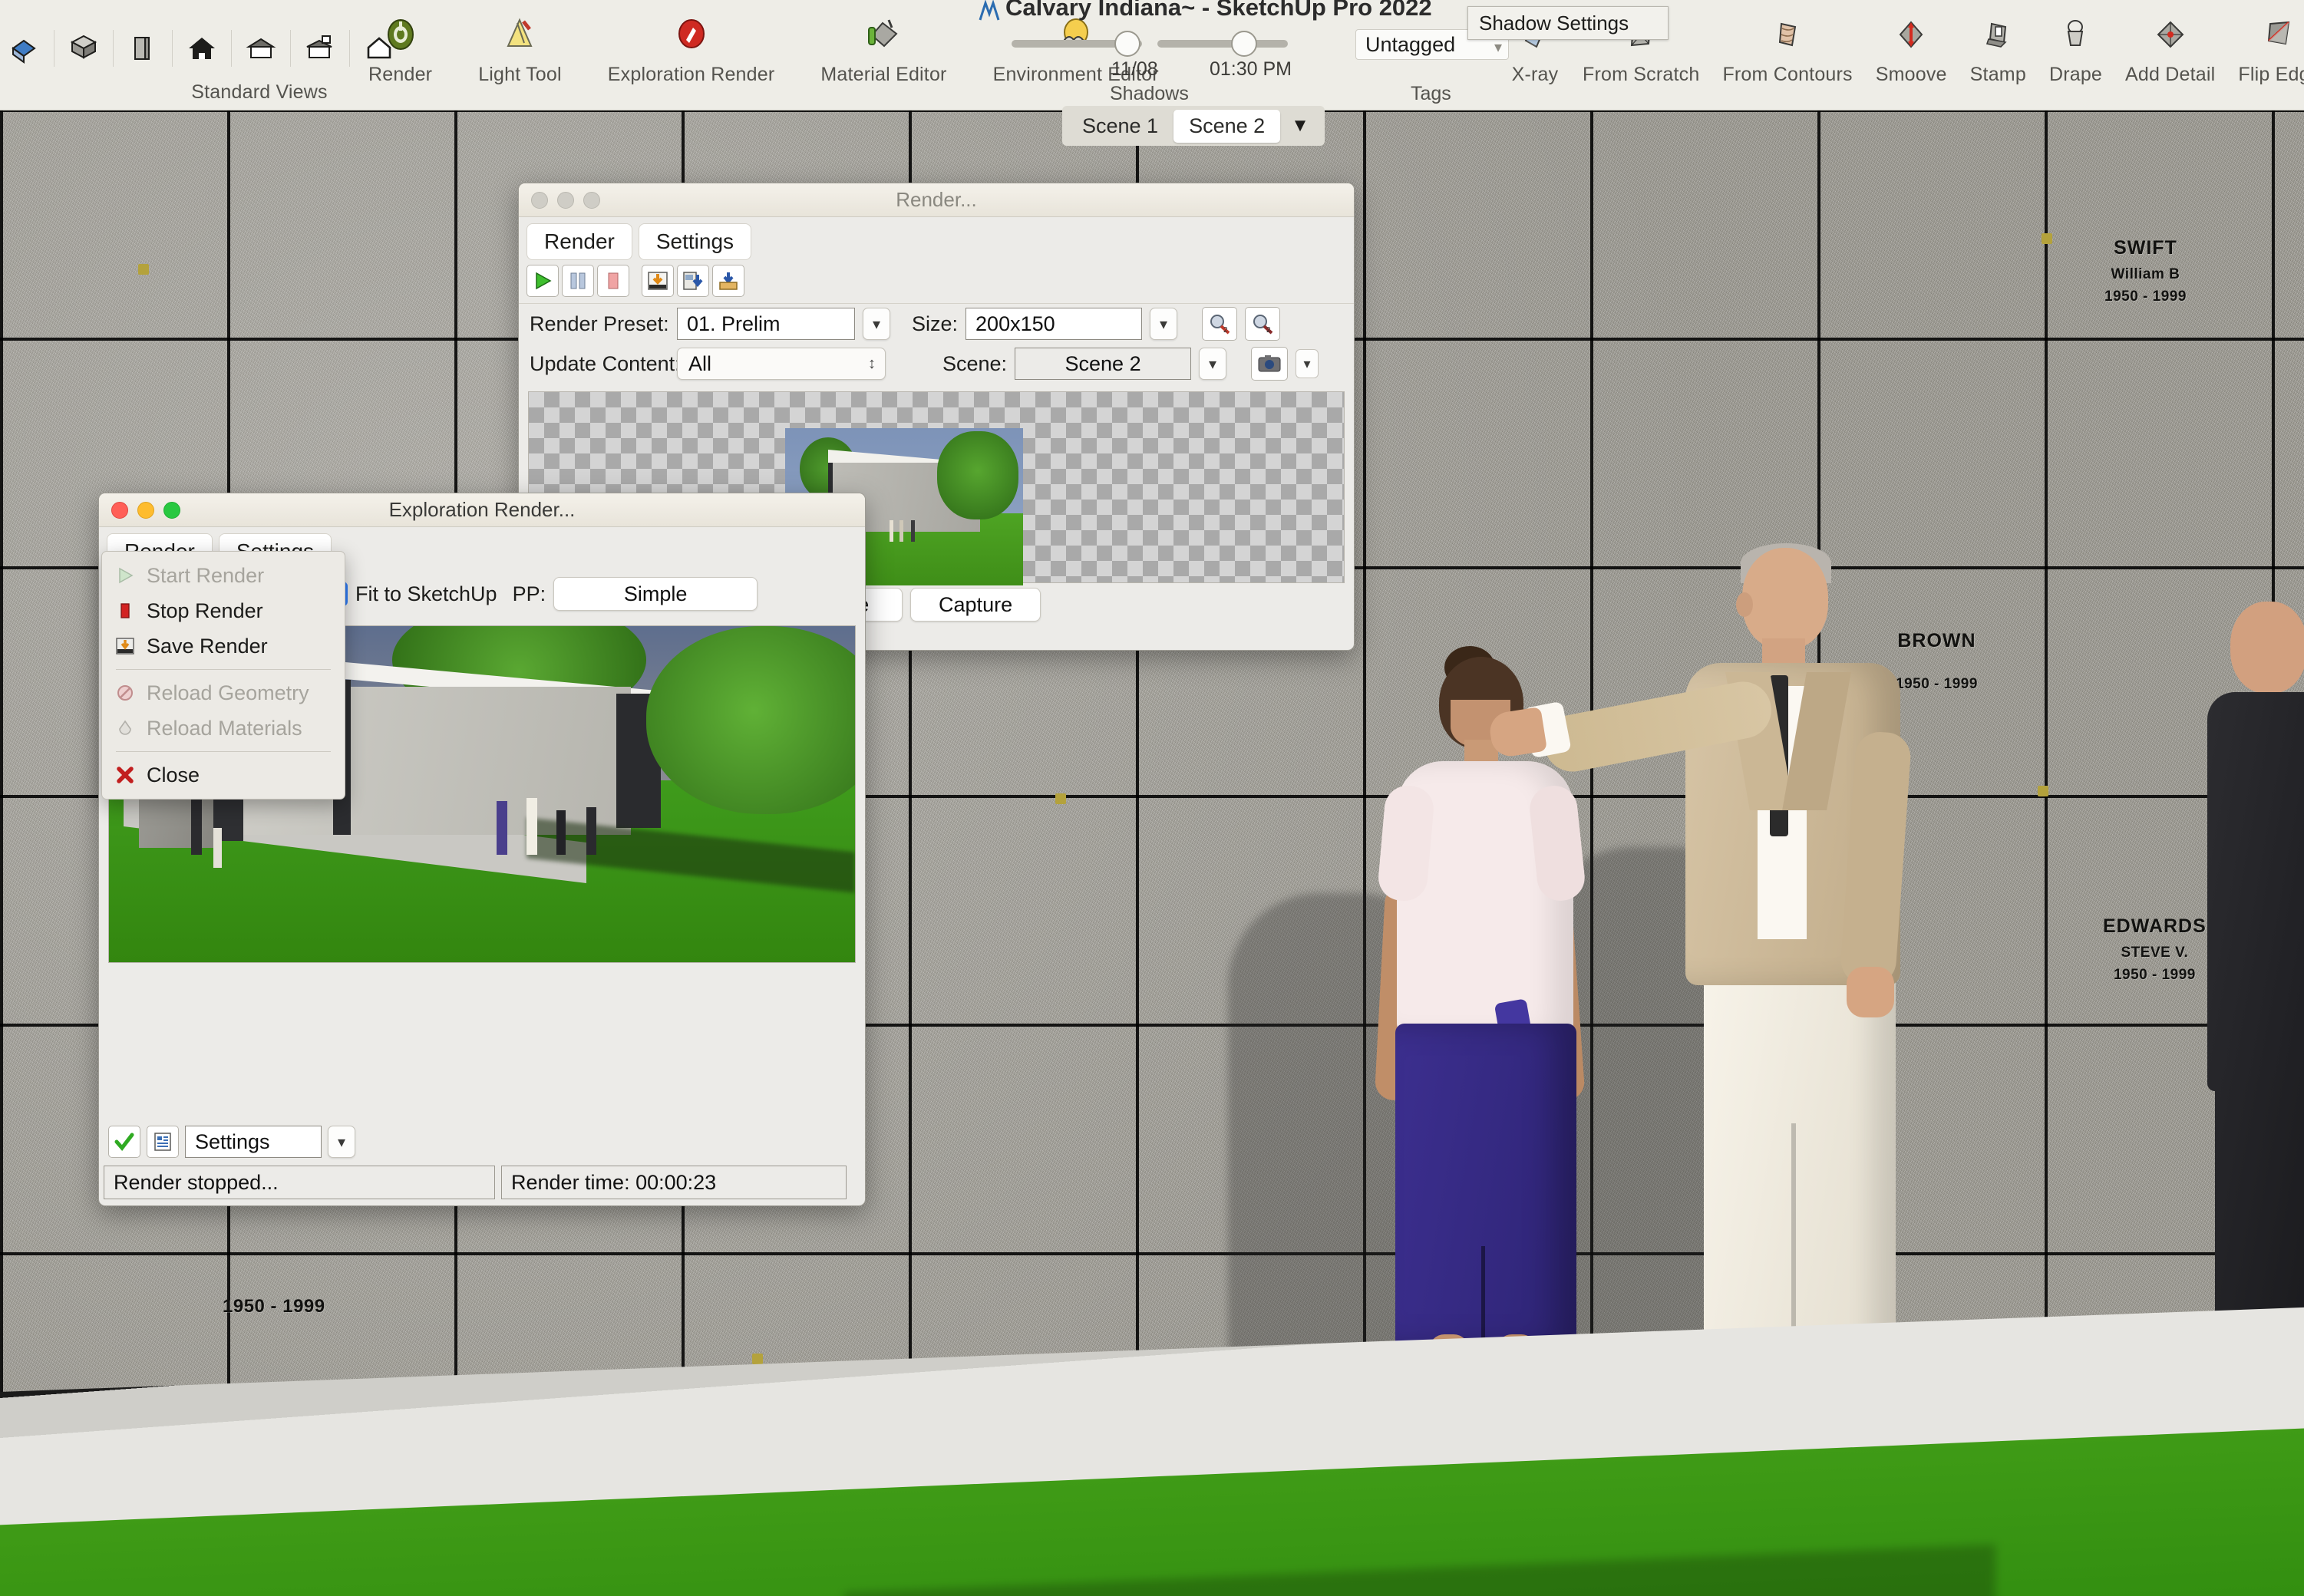  What do you see at coordinates (883, 34) in the screenshot?
I see `material-editor-icon` at bounding box center [883, 34].